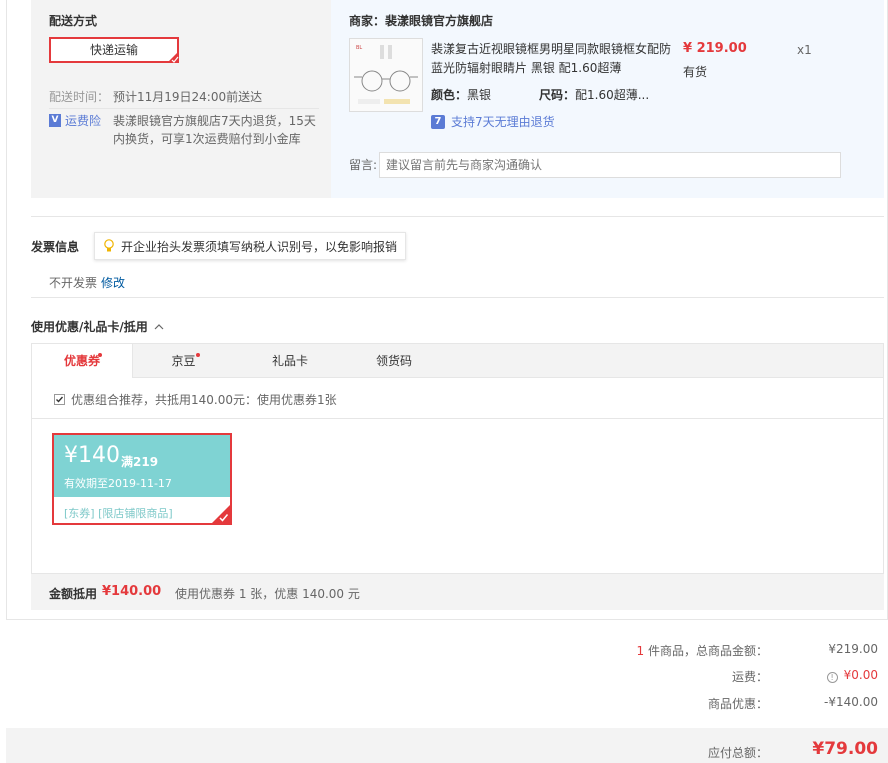  What do you see at coordinates (132, 591) in the screenshot?
I see `summary-amount: ¥140.00` at bounding box center [132, 591].